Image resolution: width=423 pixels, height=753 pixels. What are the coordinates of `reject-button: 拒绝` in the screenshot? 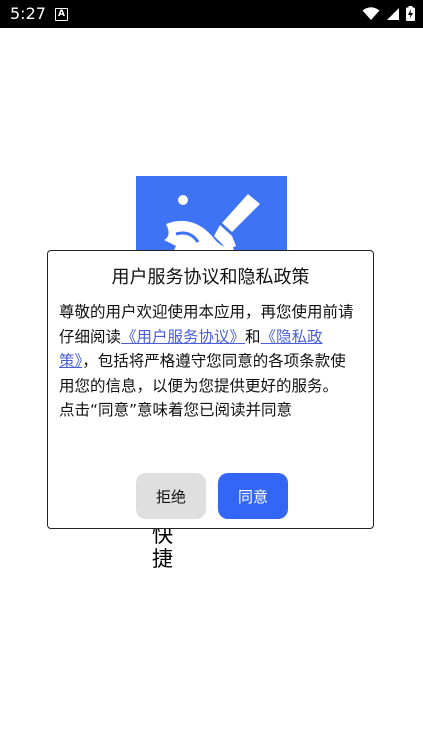 It's located at (171, 496).